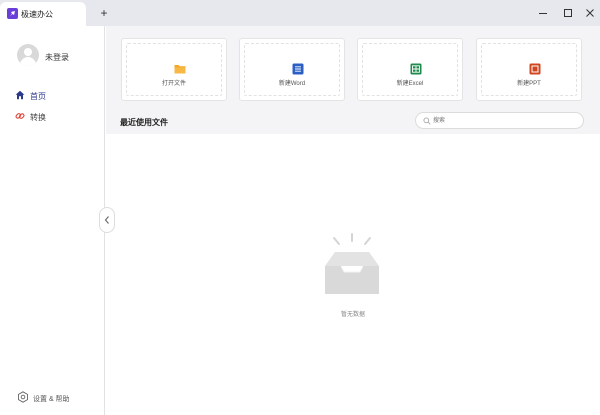 This screenshot has height=415, width=600. I want to click on card-label: 打开文件, so click(173, 84).